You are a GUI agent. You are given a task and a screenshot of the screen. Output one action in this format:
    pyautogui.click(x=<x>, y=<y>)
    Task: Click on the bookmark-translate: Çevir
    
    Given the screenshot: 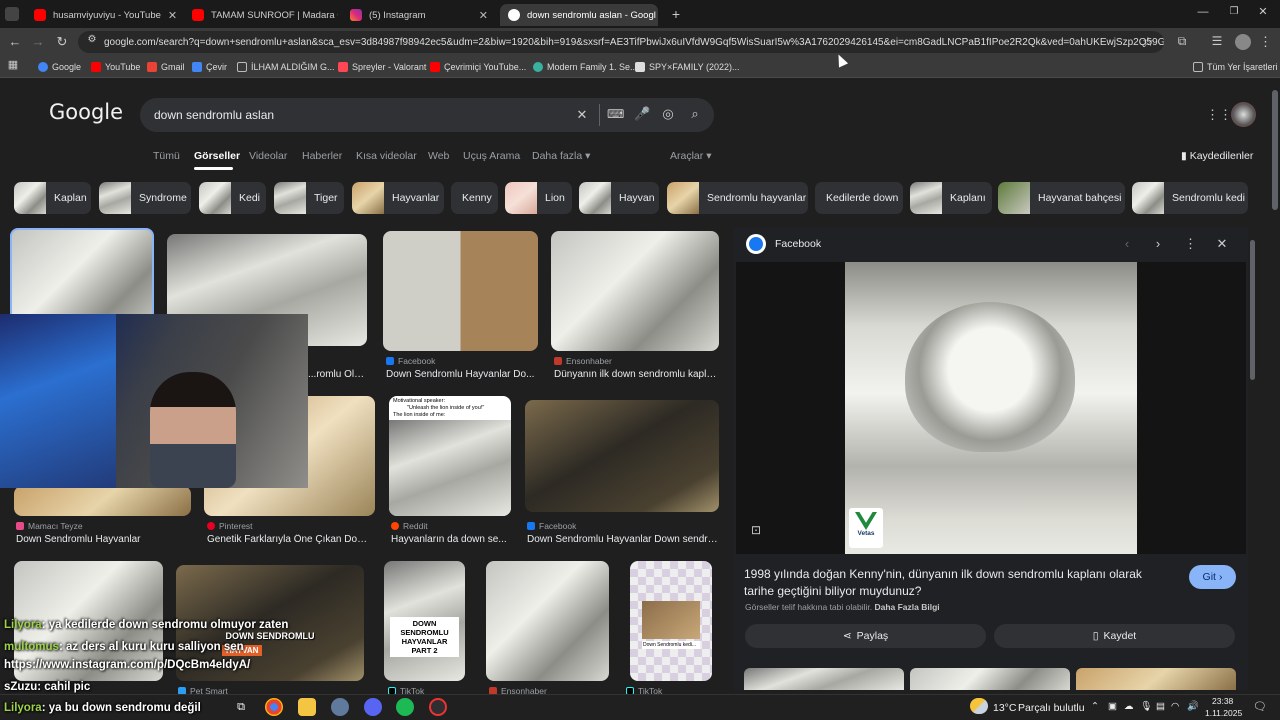 What is the action you would take?
    pyautogui.click(x=209, y=67)
    